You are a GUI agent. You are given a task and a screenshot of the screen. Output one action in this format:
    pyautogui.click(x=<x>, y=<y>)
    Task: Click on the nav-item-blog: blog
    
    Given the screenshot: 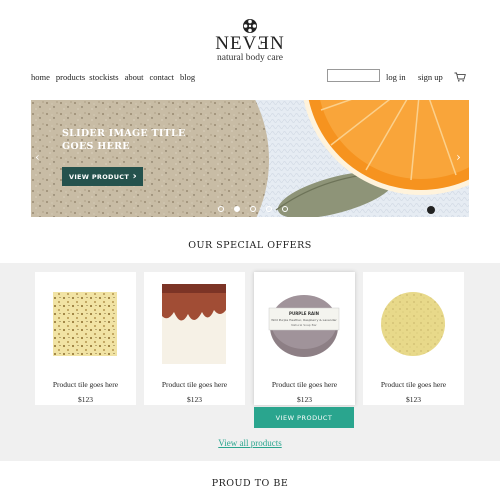 What is the action you would take?
    pyautogui.click(x=187, y=77)
    